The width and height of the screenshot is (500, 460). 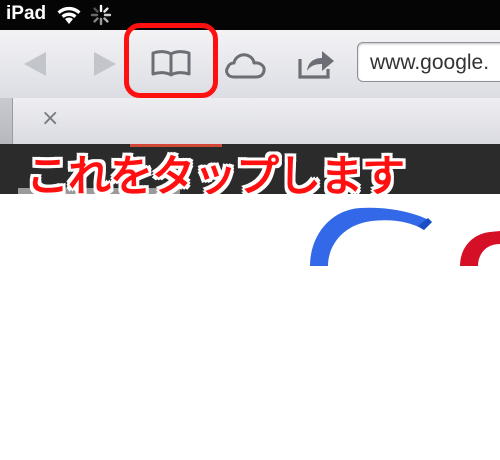 I want to click on back-arrow-icon, so click(x=35, y=64).